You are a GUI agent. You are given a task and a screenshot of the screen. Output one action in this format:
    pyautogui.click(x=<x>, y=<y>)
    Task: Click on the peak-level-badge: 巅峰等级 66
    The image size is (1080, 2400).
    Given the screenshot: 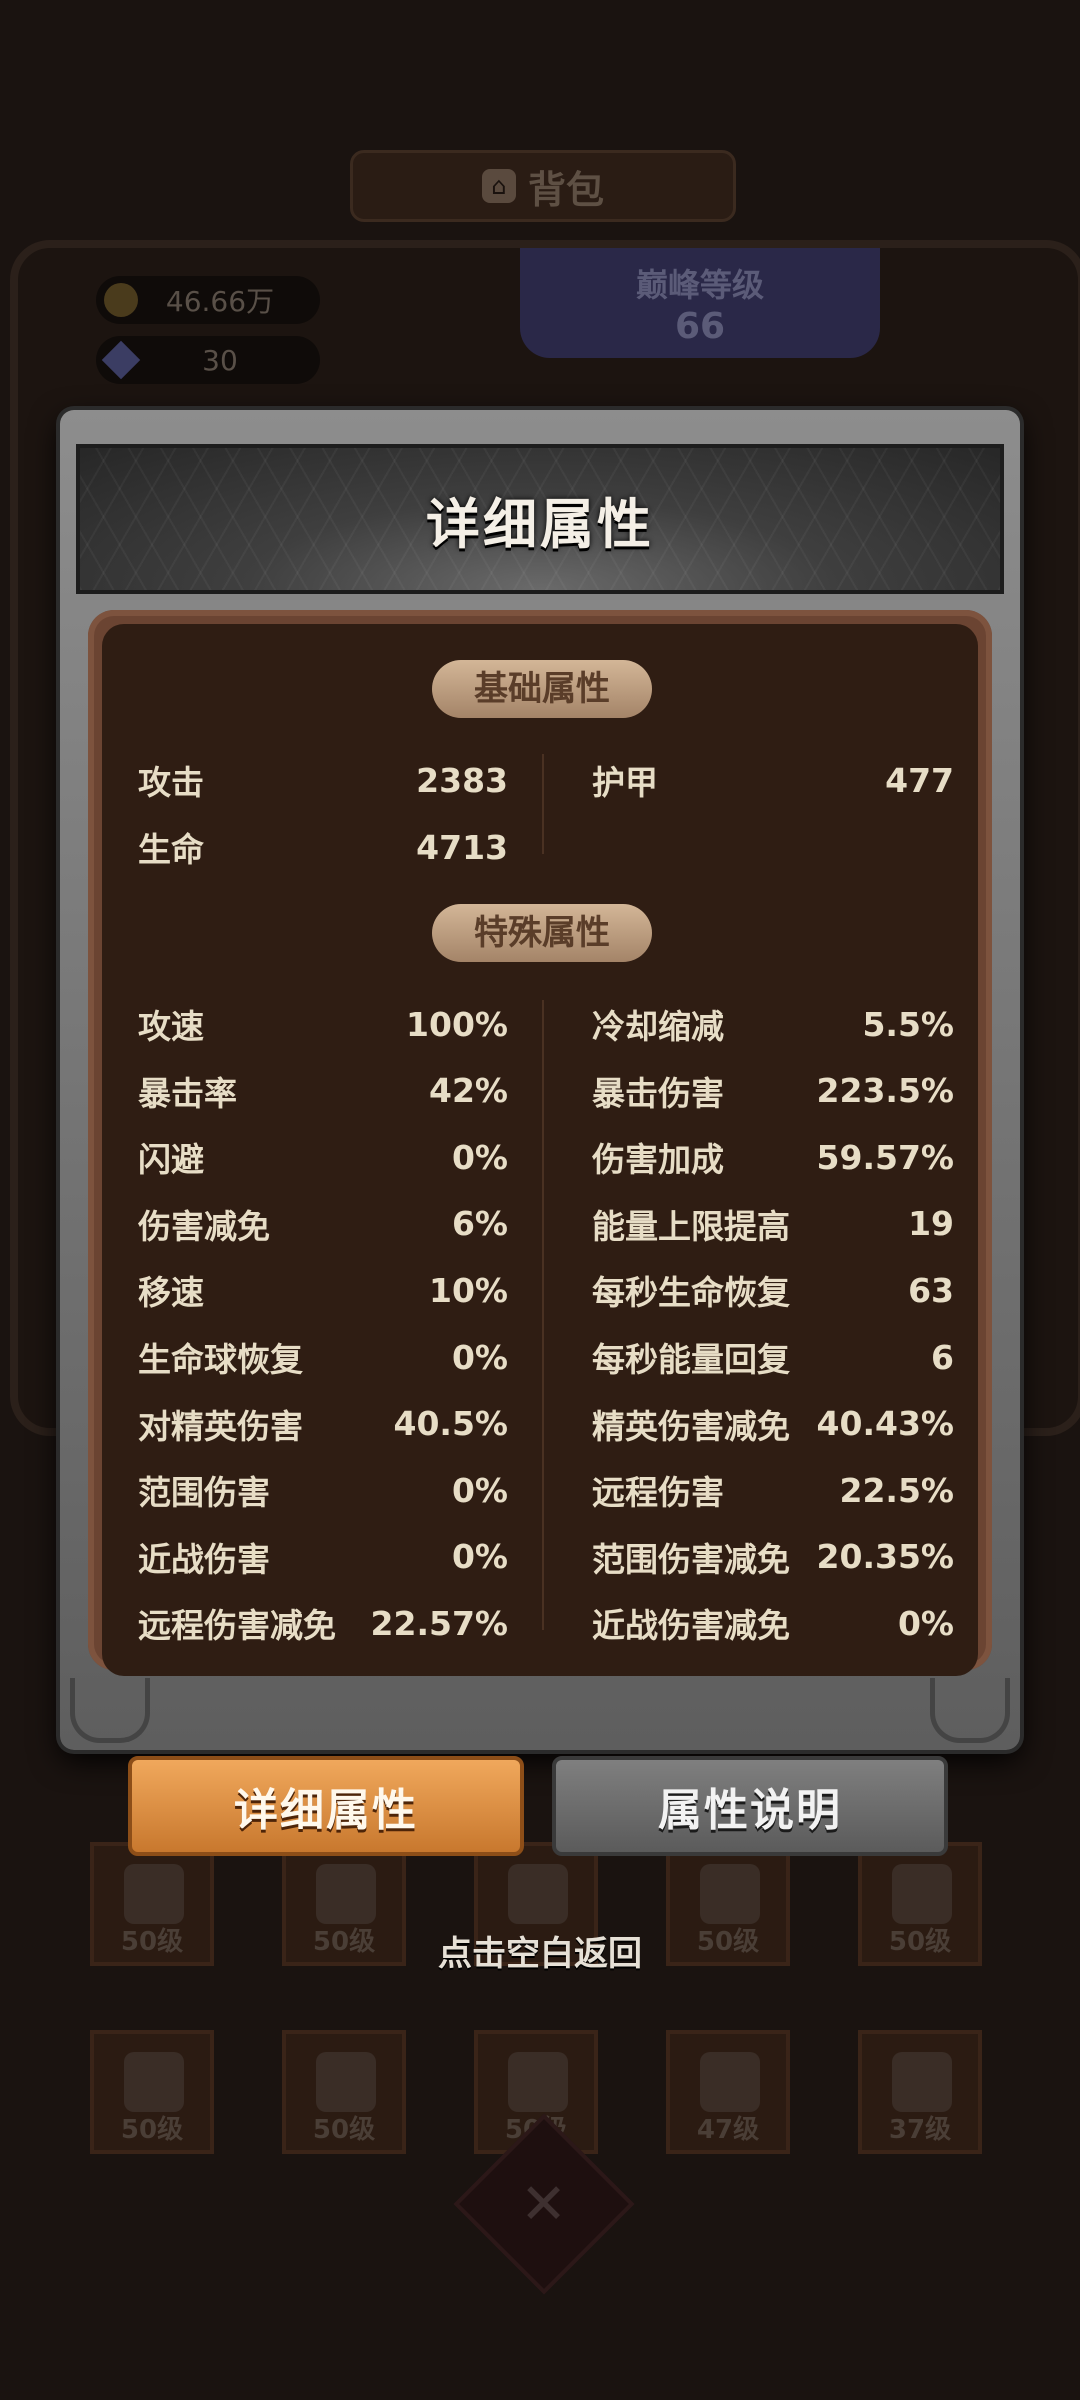 What is the action you would take?
    pyautogui.click(x=700, y=303)
    